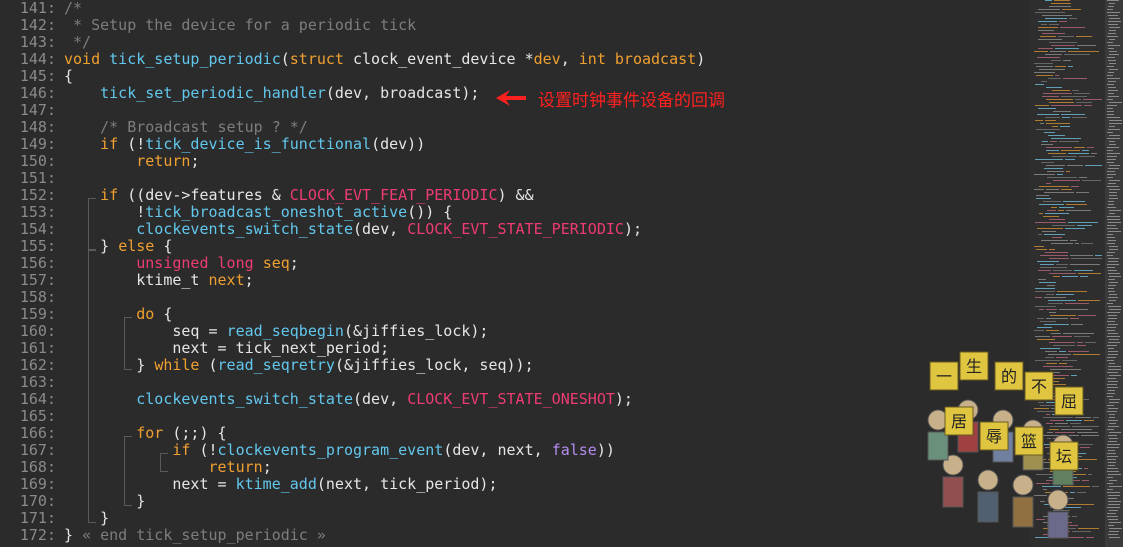 Image resolution: width=1123 pixels, height=547 pixels. Describe the element at coordinates (113, 433) in the screenshot. I see `code-line: 166: for (;;) {` at that location.